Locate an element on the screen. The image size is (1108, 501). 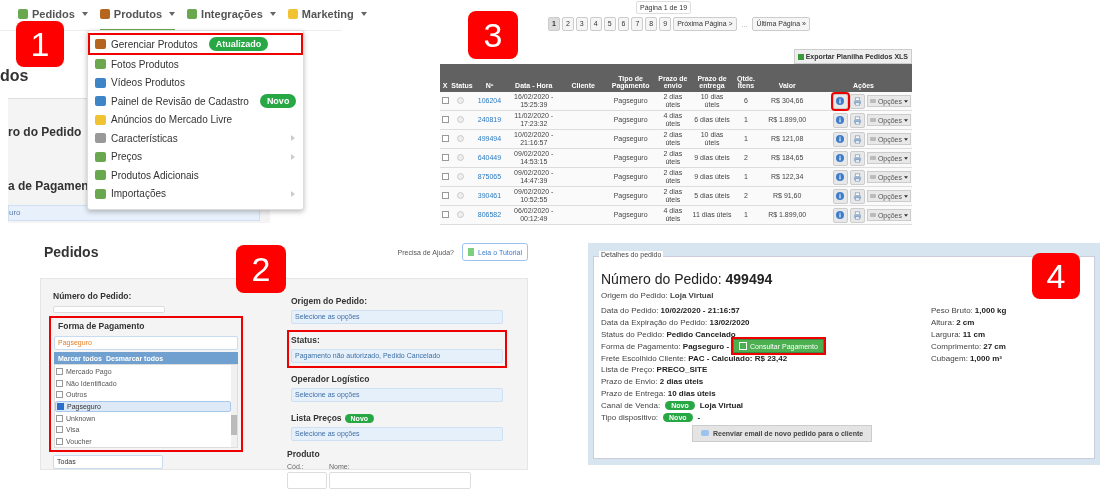
detail-line: Prazo de Envio: 2 dias úteis is located at coordinates (652, 382).